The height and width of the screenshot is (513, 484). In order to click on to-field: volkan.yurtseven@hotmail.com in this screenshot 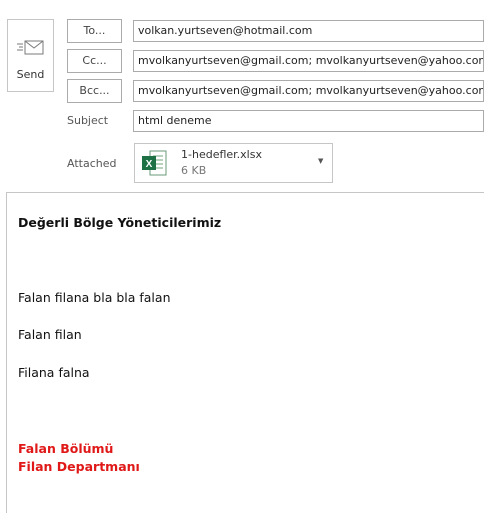, I will do `click(308, 31)`.